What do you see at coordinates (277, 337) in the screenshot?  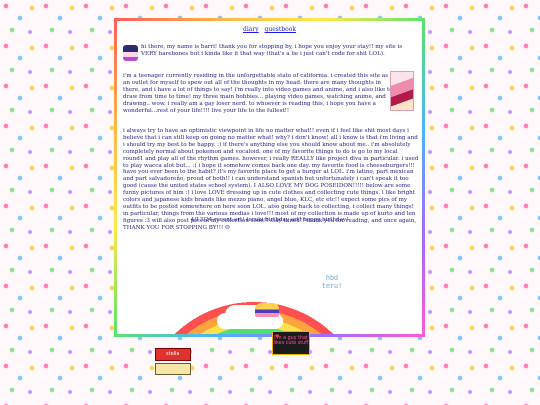 I see `heart-icon: ♥` at bounding box center [277, 337].